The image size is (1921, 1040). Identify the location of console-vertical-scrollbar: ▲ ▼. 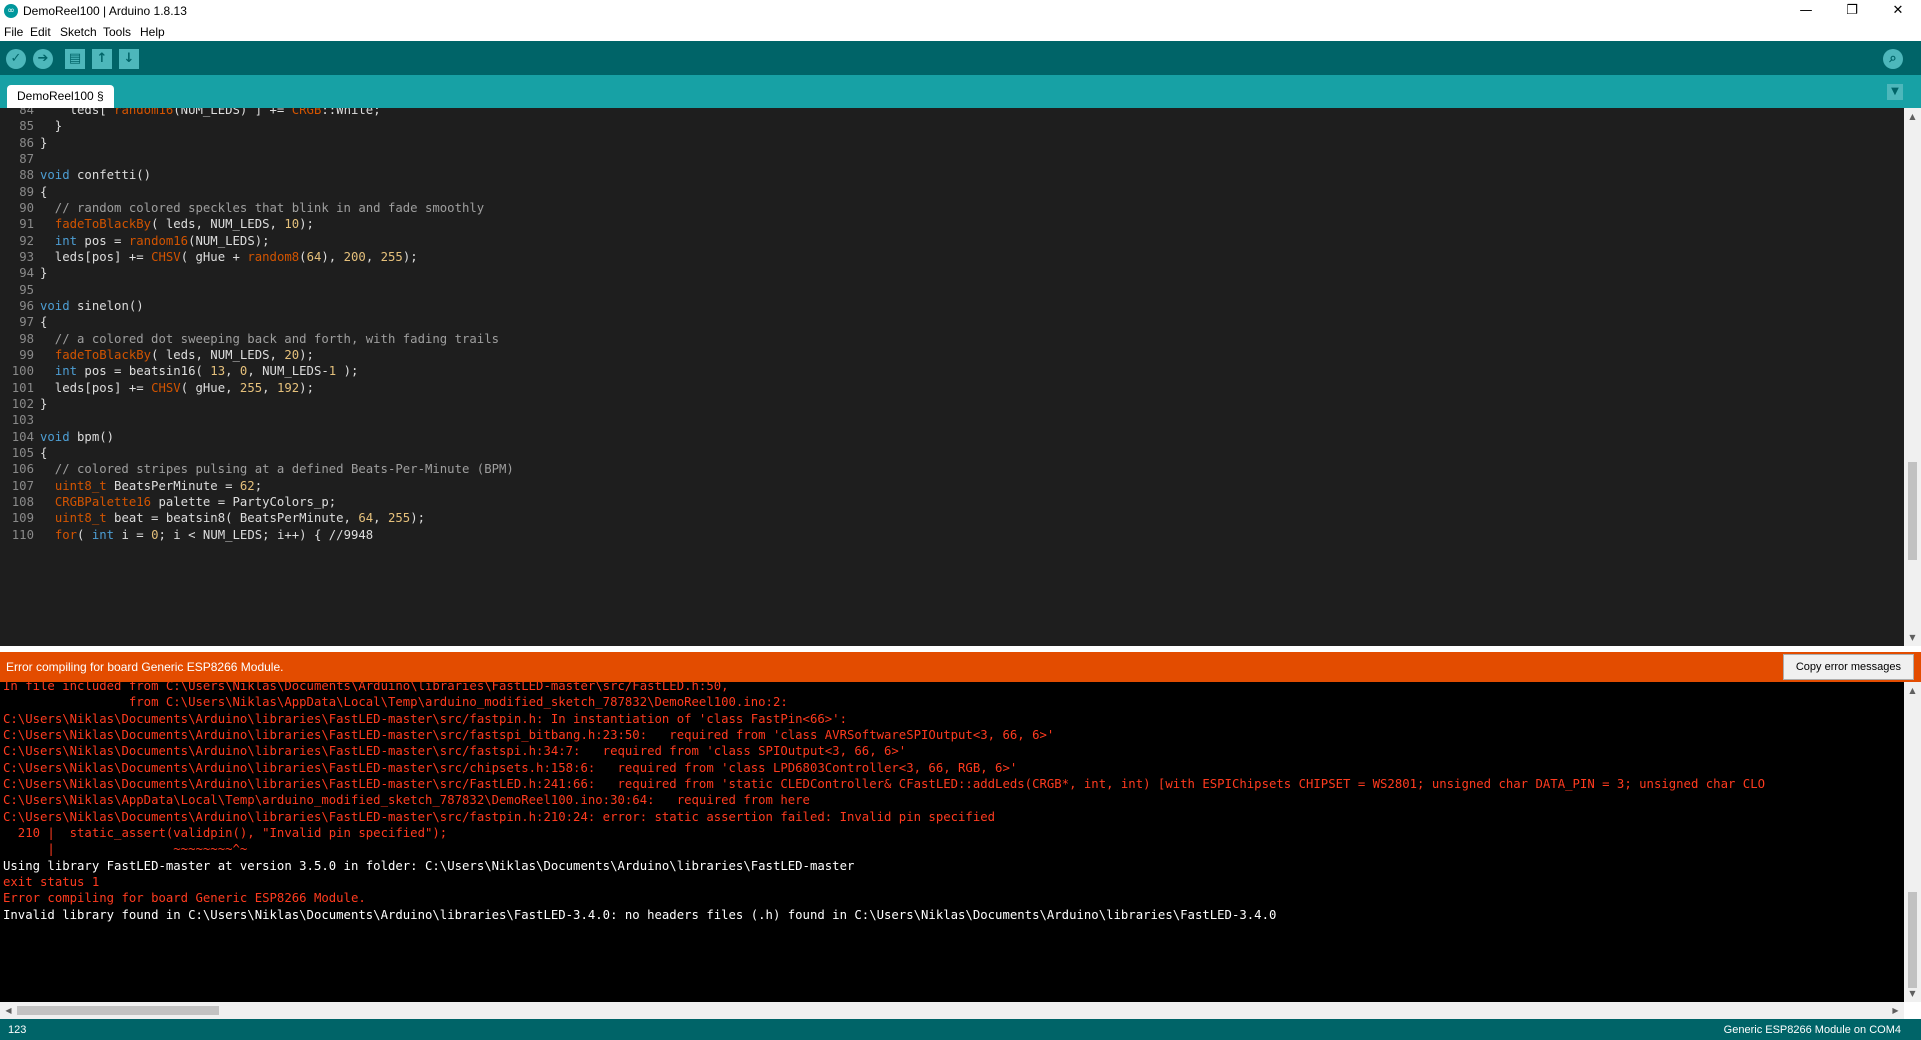
(1912, 842).